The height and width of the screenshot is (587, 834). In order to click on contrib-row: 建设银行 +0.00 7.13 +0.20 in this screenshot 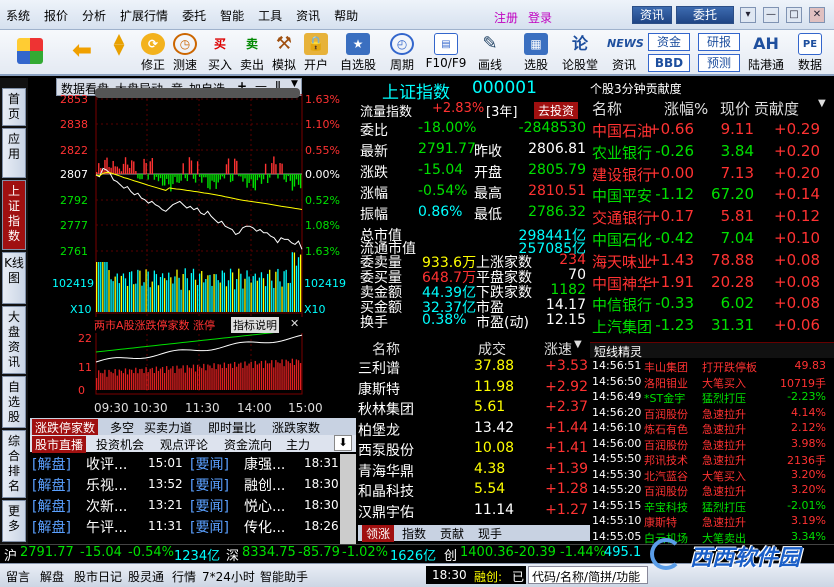, I will do `click(712, 174)`.